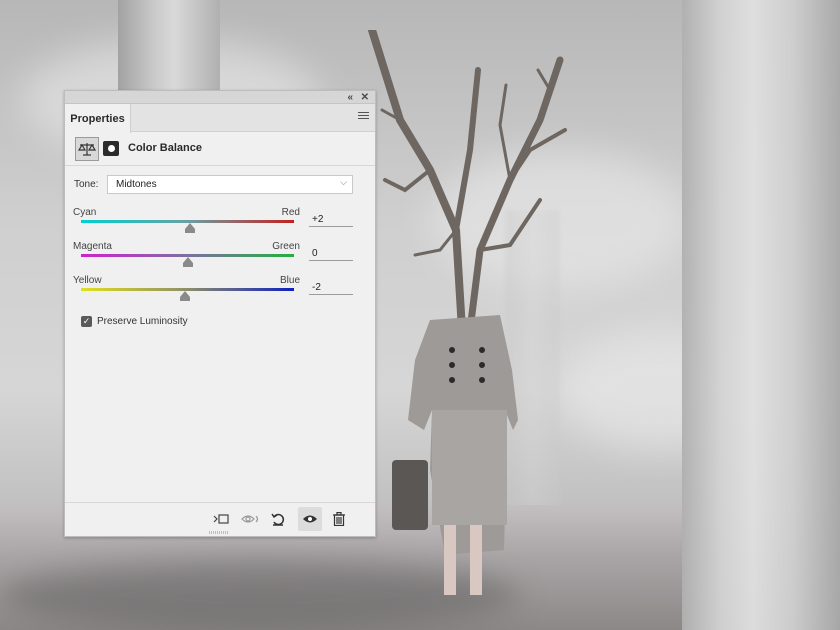 Image resolution: width=840 pixels, height=630 pixels. I want to click on slider-label-red: Red, so click(290, 212).